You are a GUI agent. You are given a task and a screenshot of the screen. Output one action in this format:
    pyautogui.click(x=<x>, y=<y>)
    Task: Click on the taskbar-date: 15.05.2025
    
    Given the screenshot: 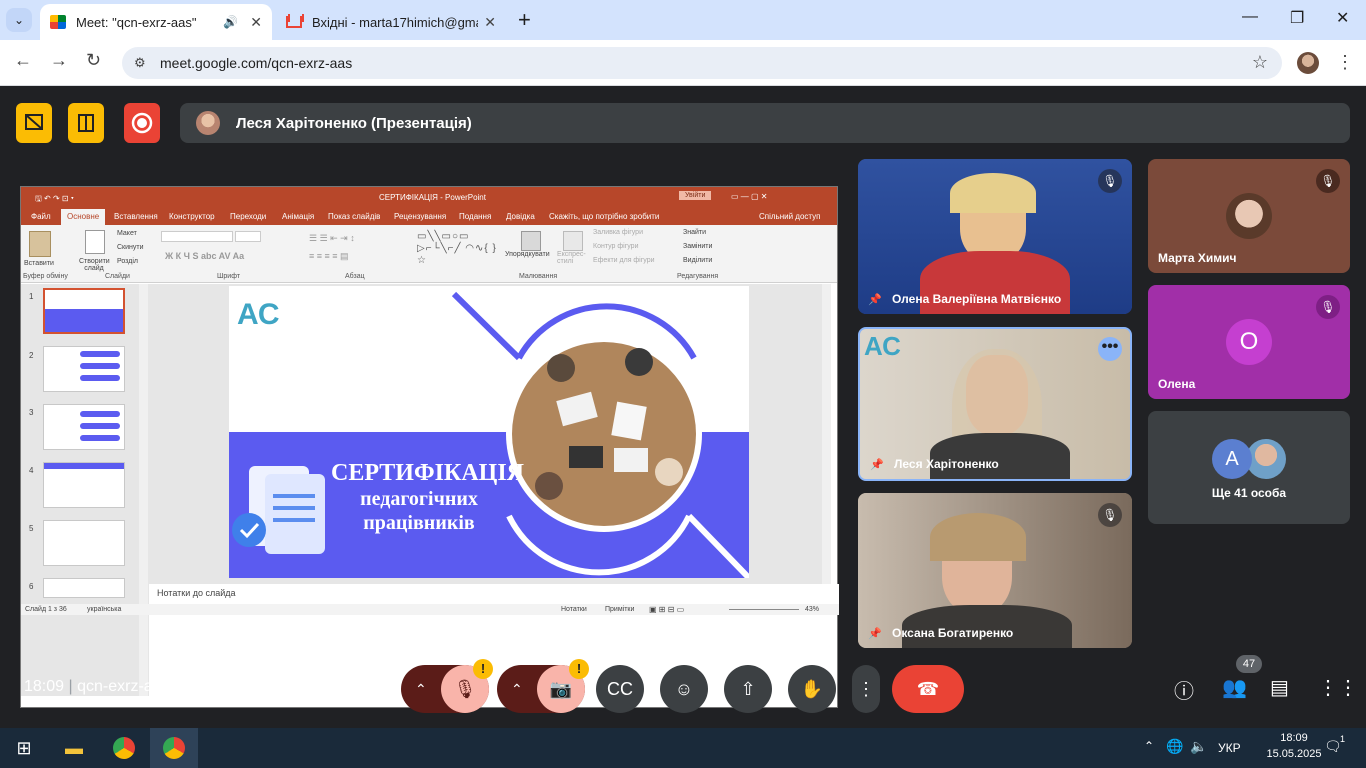 What is the action you would take?
    pyautogui.click(x=1294, y=754)
    